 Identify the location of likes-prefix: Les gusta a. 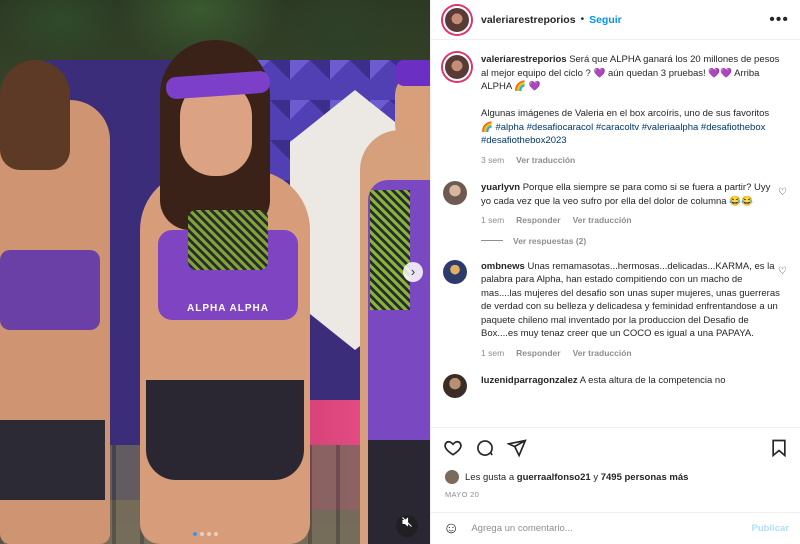
(490, 477).